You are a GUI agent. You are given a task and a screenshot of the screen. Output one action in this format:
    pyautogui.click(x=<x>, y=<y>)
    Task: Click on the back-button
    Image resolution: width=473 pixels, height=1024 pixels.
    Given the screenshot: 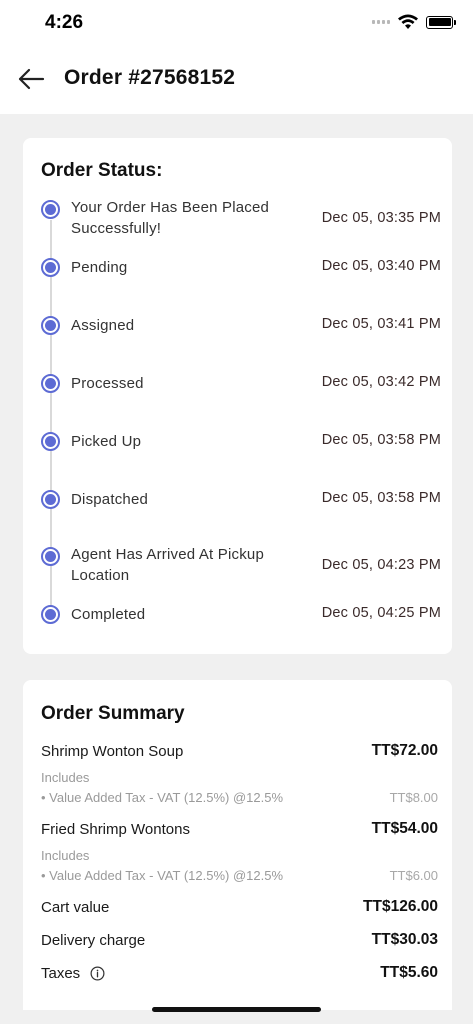 What is the action you would take?
    pyautogui.click(x=31, y=79)
    